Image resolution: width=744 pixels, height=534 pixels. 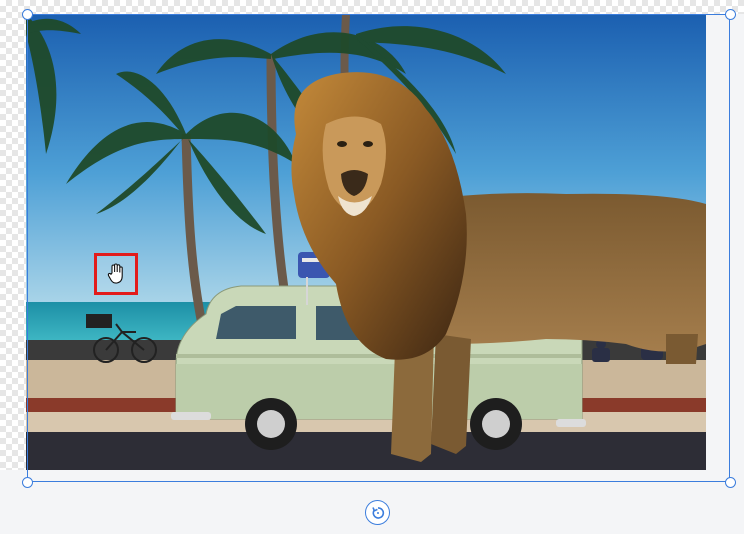 I want to click on resize-handle-bottom-left, so click(x=27, y=482).